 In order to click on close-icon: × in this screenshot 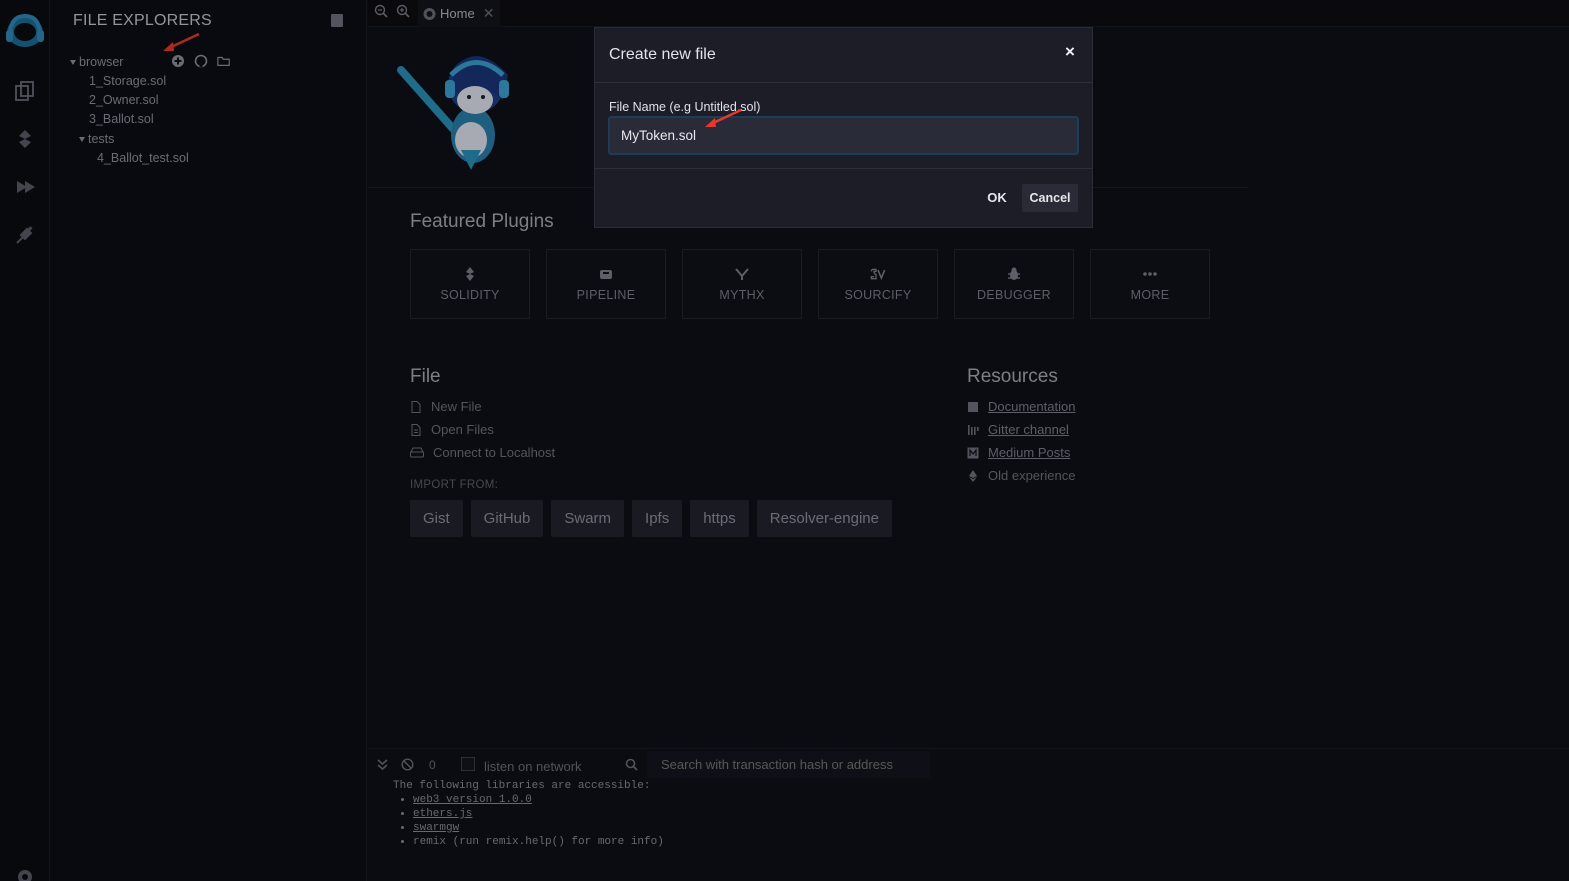, I will do `click(1070, 52)`.